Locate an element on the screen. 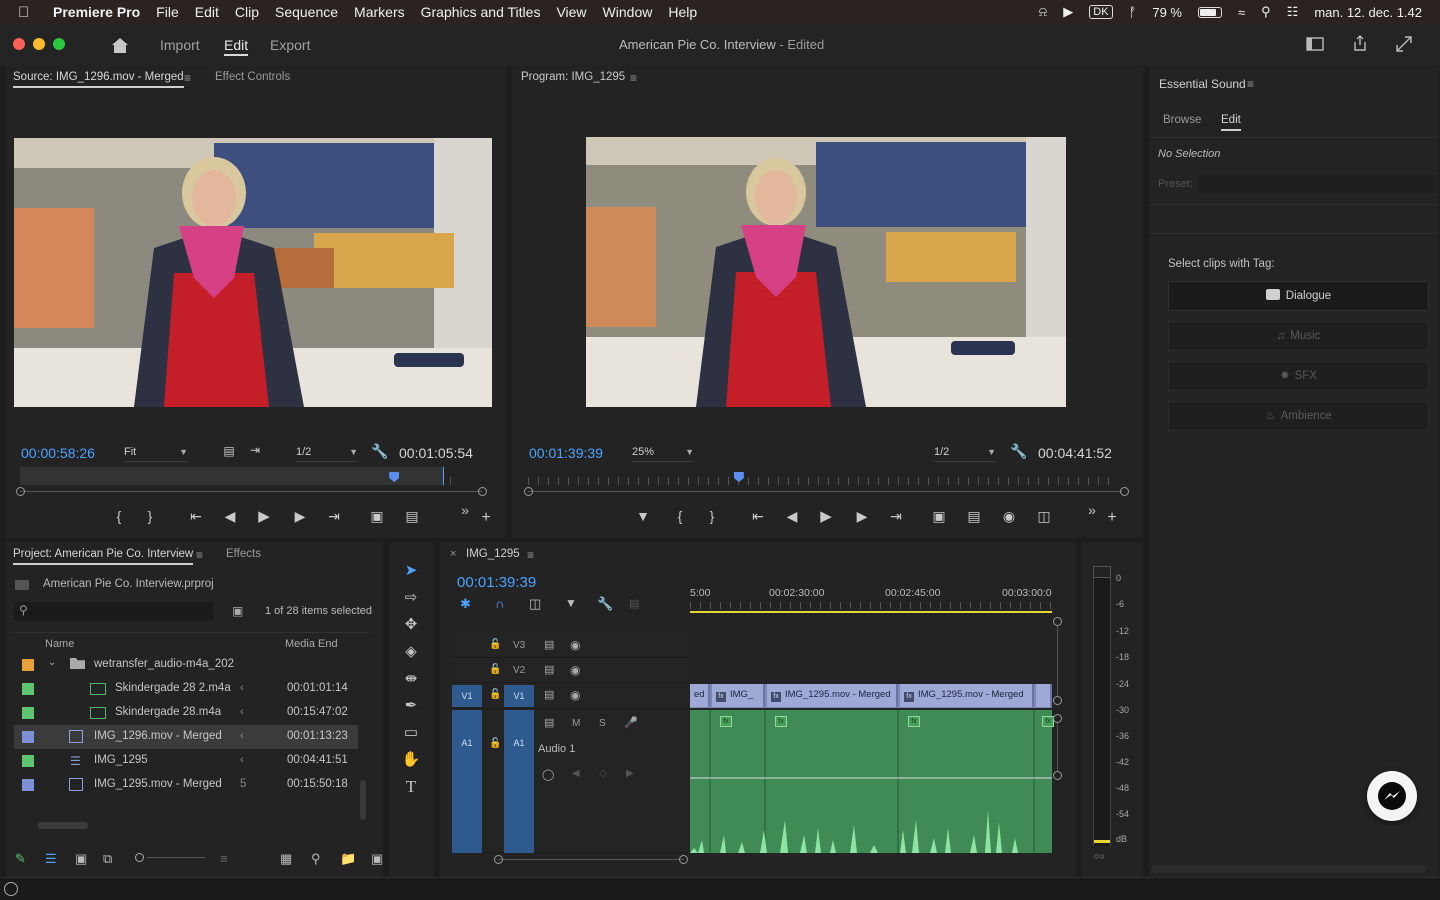  track-target-a1: A1 is located at coordinates (519, 781).